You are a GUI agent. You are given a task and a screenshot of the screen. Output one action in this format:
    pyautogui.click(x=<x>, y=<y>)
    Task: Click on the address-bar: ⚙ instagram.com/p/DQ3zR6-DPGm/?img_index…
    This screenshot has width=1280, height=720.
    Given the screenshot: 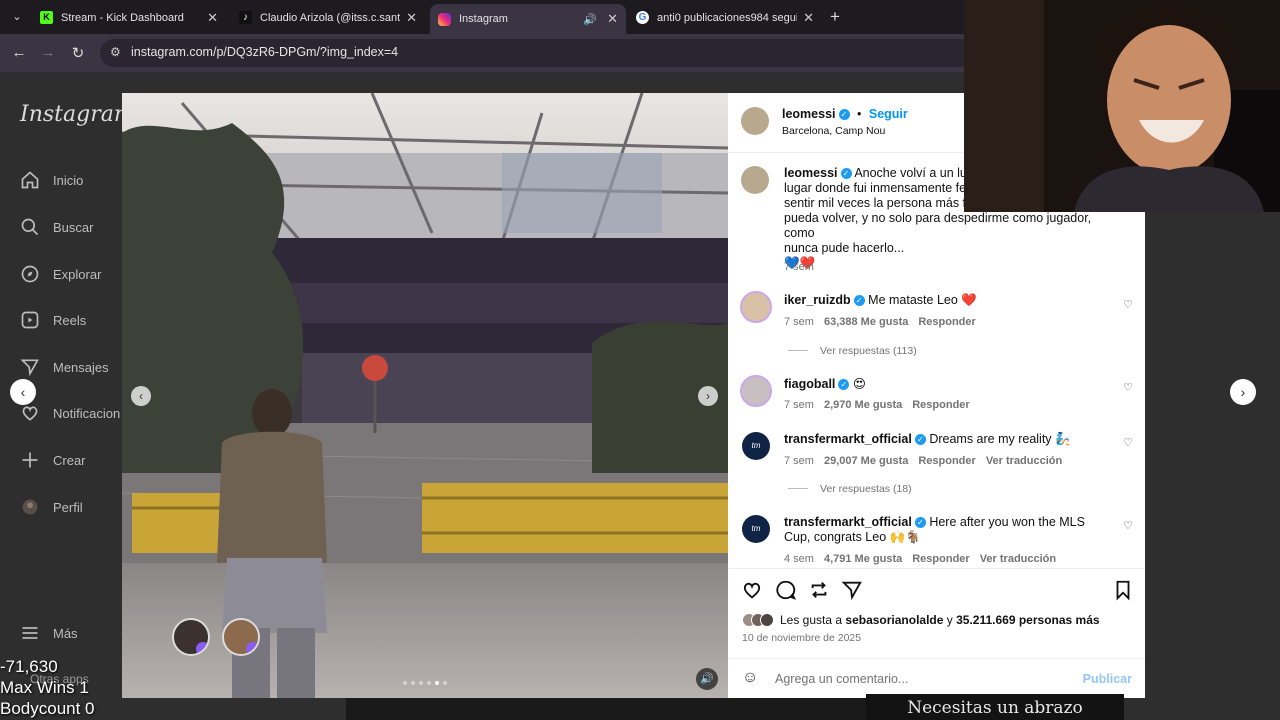 What is the action you would take?
    pyautogui.click(x=540, y=53)
    